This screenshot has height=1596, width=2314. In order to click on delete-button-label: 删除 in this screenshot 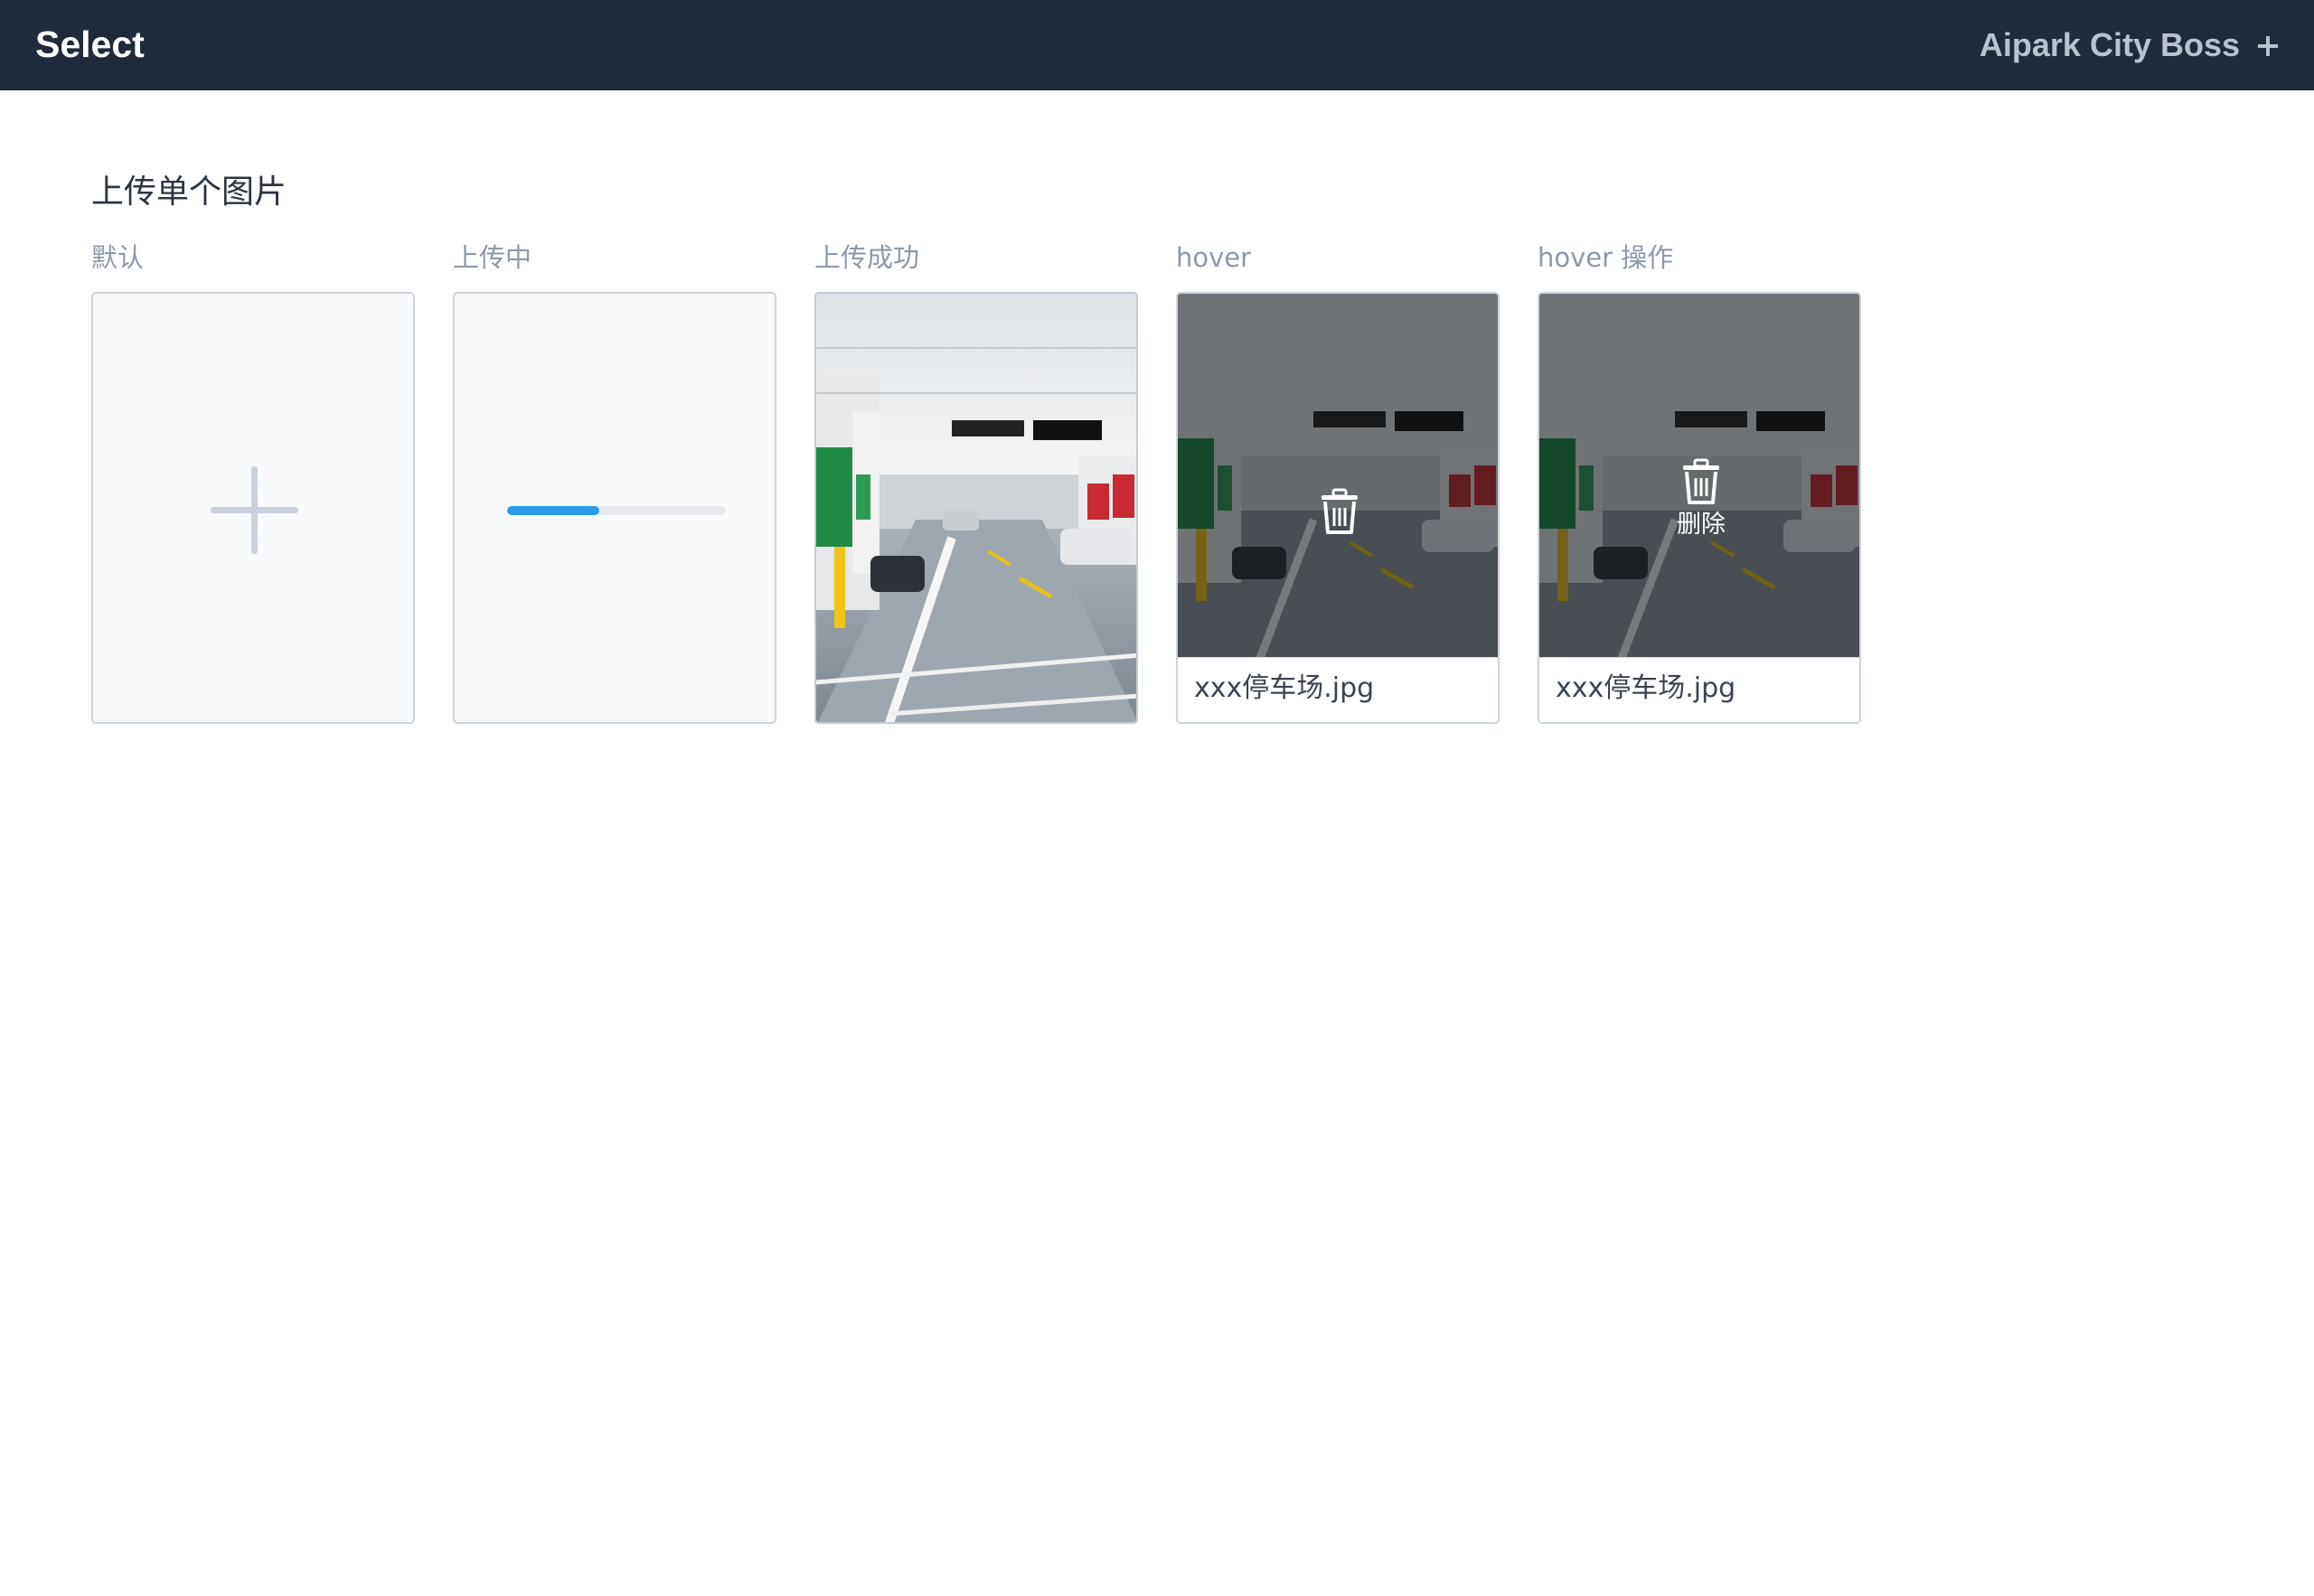, I will do `click(1701, 525)`.